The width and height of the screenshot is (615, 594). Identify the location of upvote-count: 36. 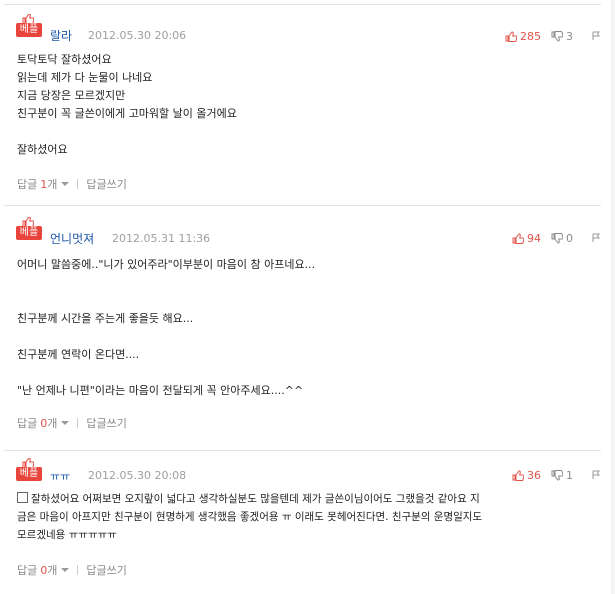
(534, 475).